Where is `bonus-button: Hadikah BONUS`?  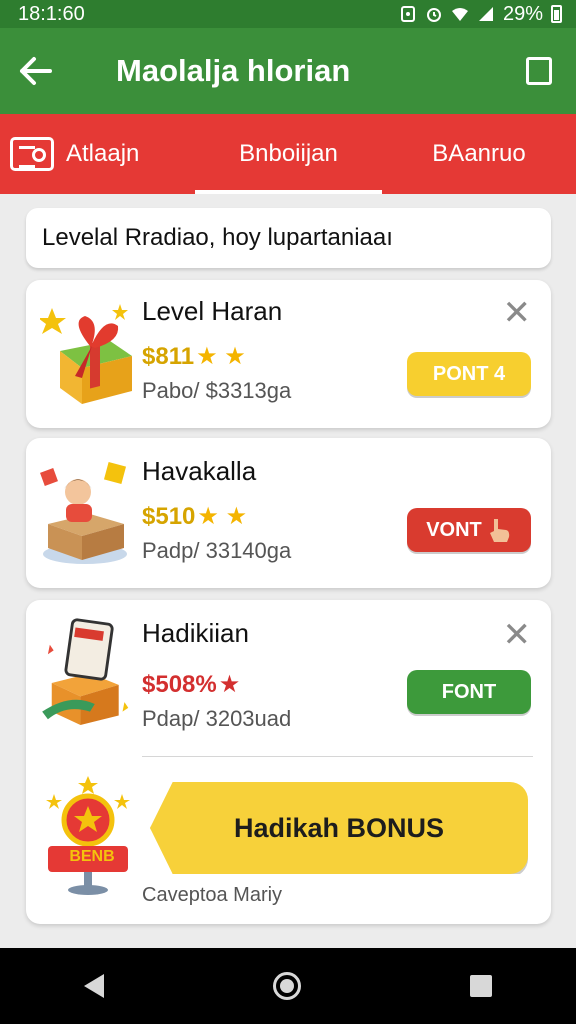
bonus-button: Hadikah BONUS is located at coordinates (339, 828).